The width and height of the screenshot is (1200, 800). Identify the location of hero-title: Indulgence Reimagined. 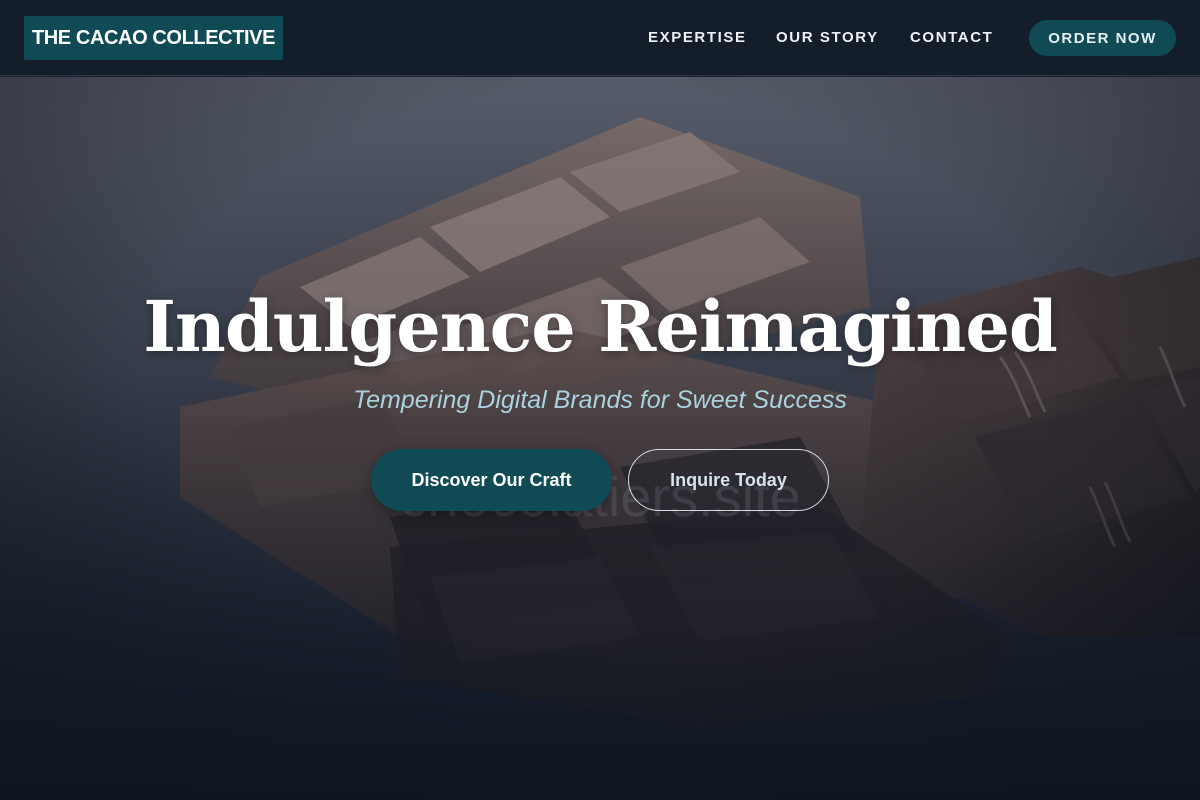
(600, 326).